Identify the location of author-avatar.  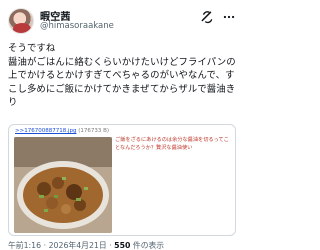
(21, 21).